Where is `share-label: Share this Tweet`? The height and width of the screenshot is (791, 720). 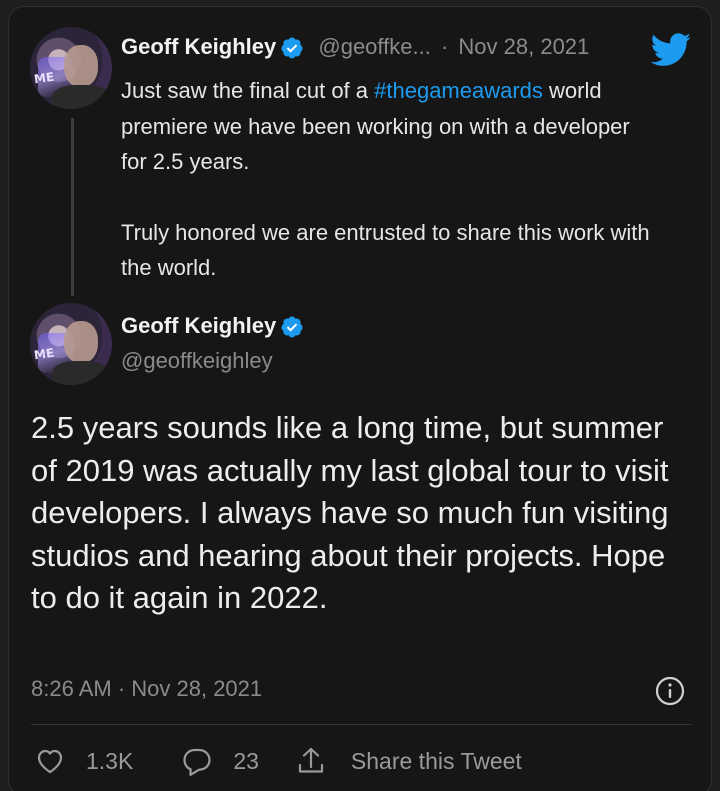 share-label: Share this Tweet is located at coordinates (436, 760).